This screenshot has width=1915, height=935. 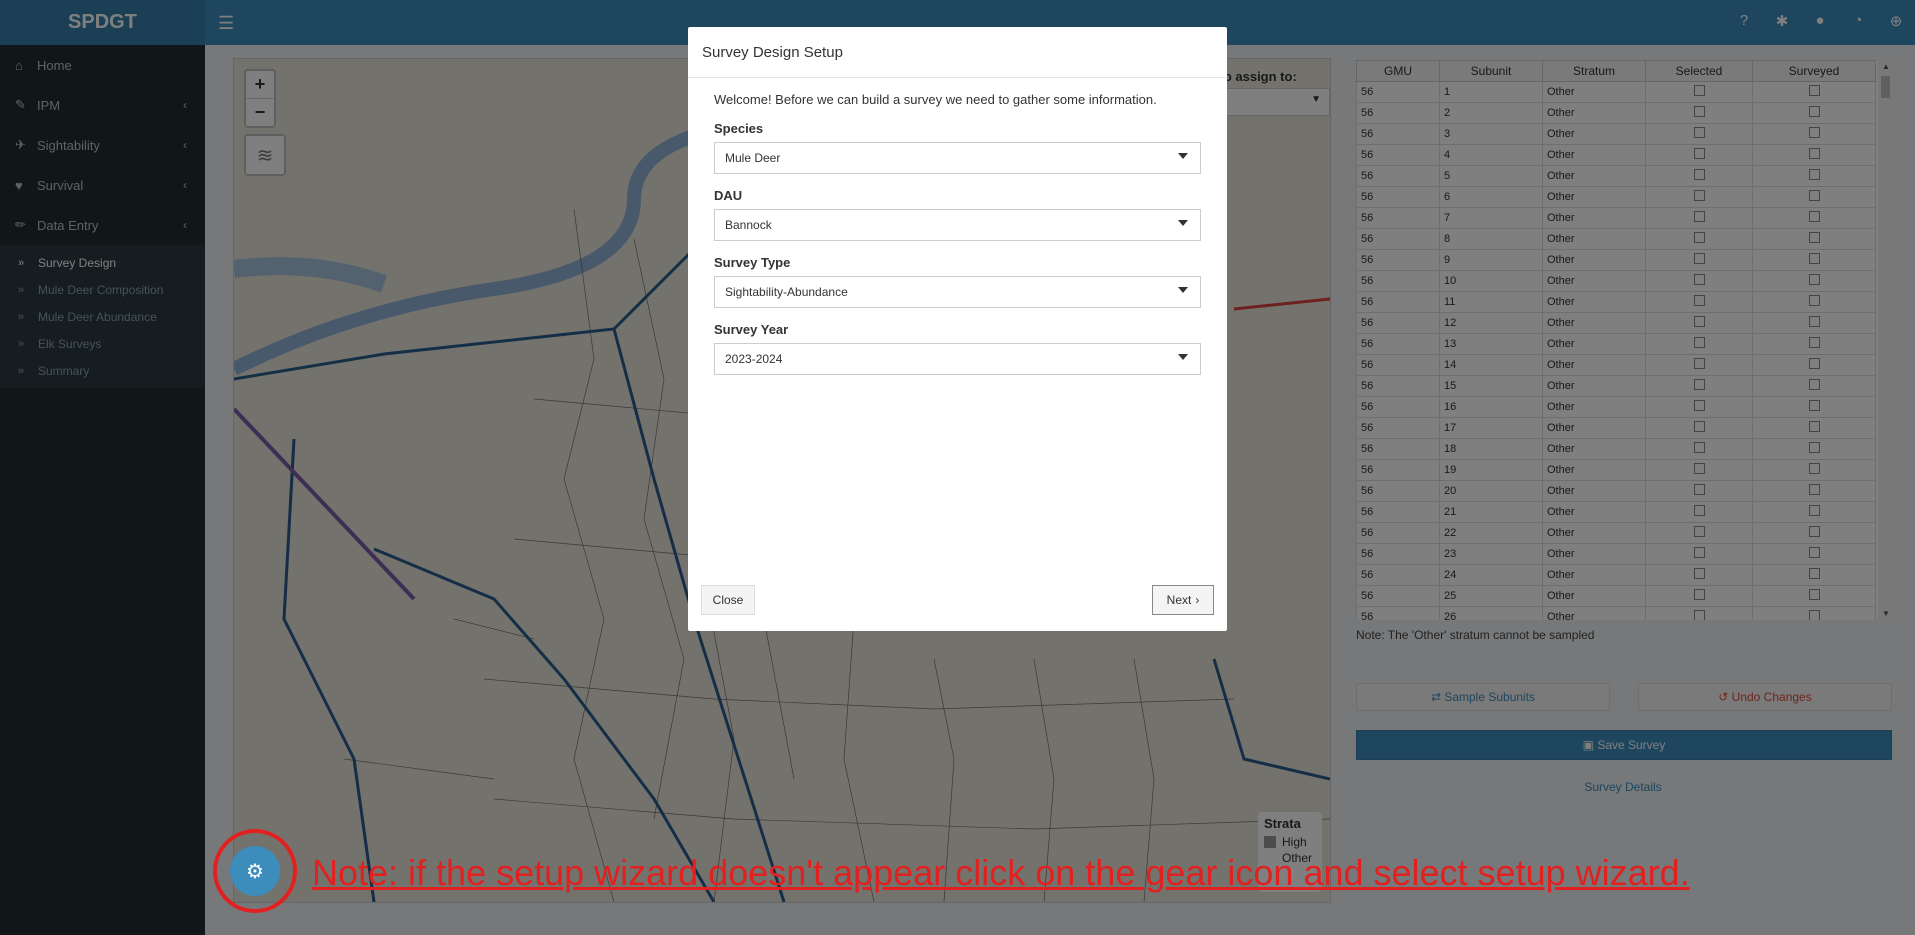 What do you see at coordinates (728, 600) in the screenshot?
I see `close-button: Close` at bounding box center [728, 600].